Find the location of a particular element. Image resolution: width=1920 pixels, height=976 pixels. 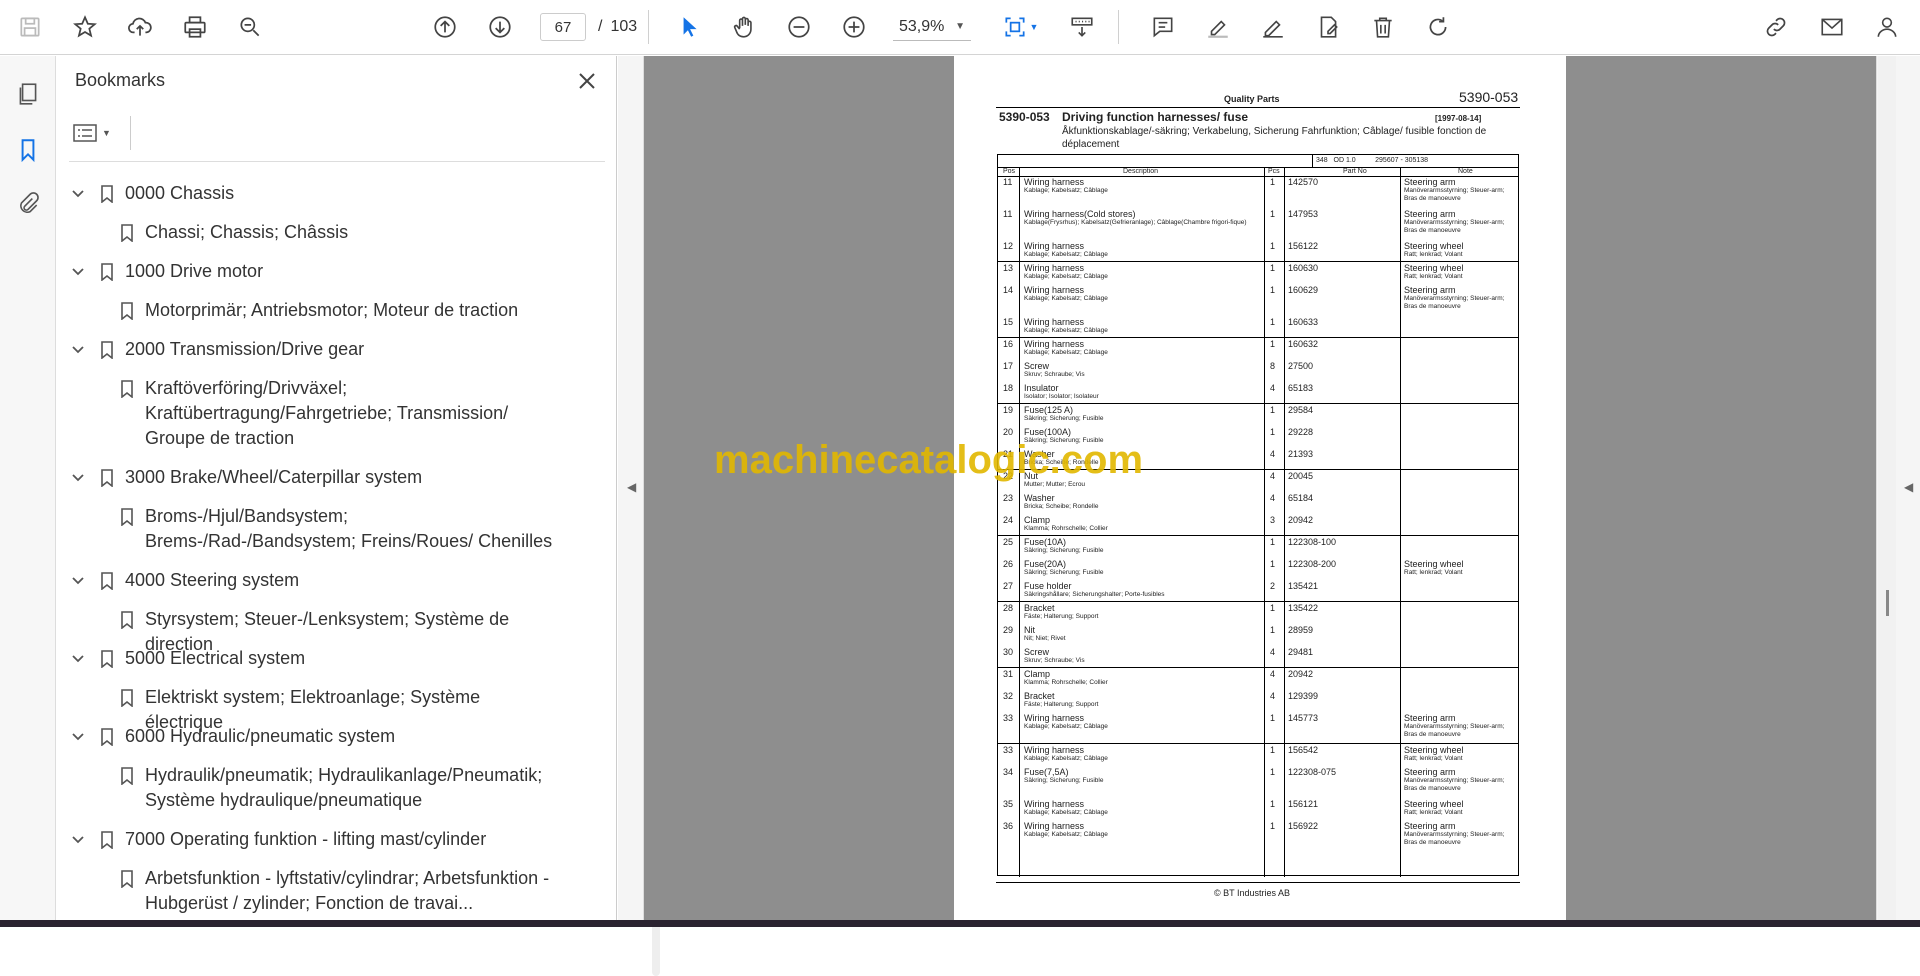

cell-pcs: 2 is located at coordinates (1273, 586).